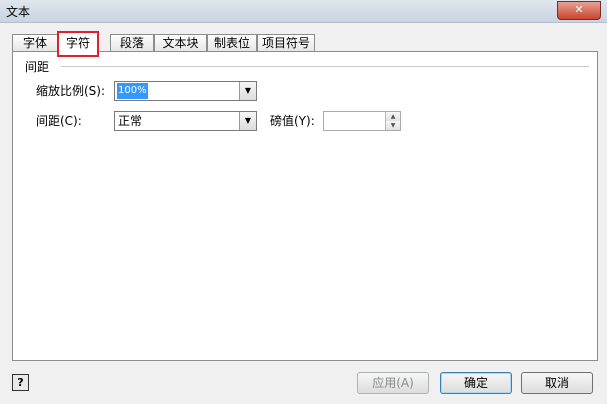  What do you see at coordinates (286, 43) in the screenshot?
I see `tab-bullets: 项目符号` at bounding box center [286, 43].